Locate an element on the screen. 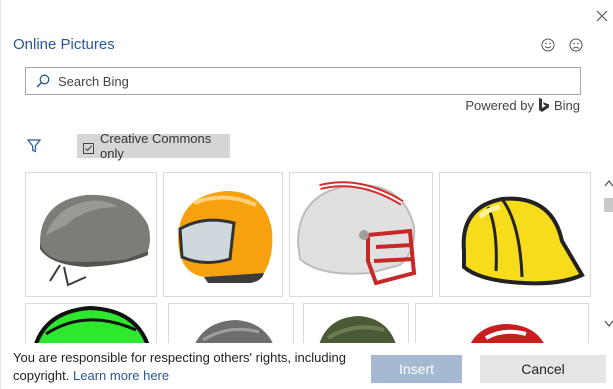 This screenshot has height=389, width=613. search-input is located at coordinates (308, 81).